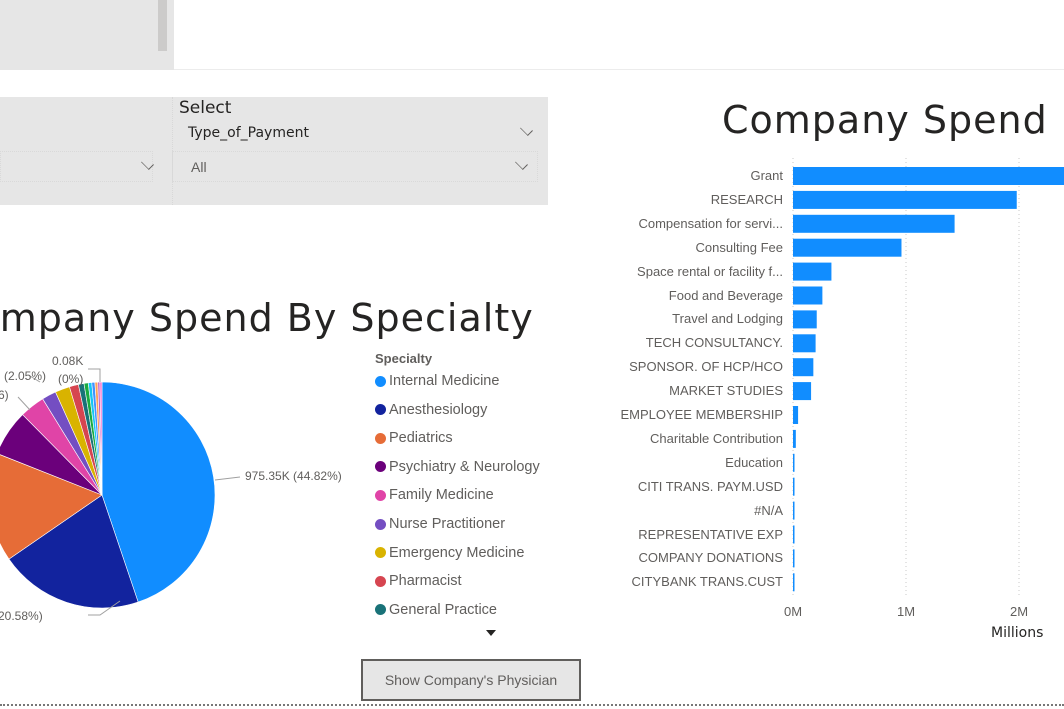 The image size is (1064, 709). I want to click on legend-item: Pediatrics, so click(414, 438).